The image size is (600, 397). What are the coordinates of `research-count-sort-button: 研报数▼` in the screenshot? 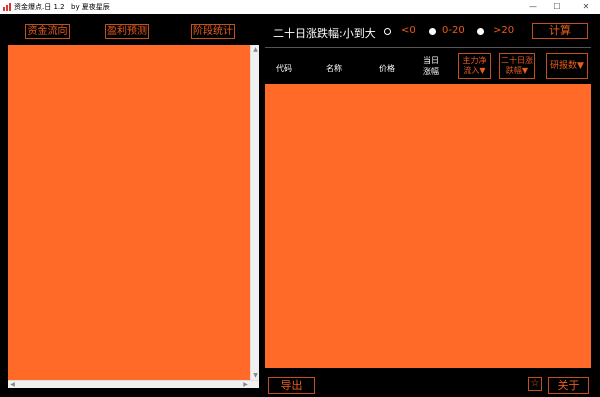 It's located at (567, 66).